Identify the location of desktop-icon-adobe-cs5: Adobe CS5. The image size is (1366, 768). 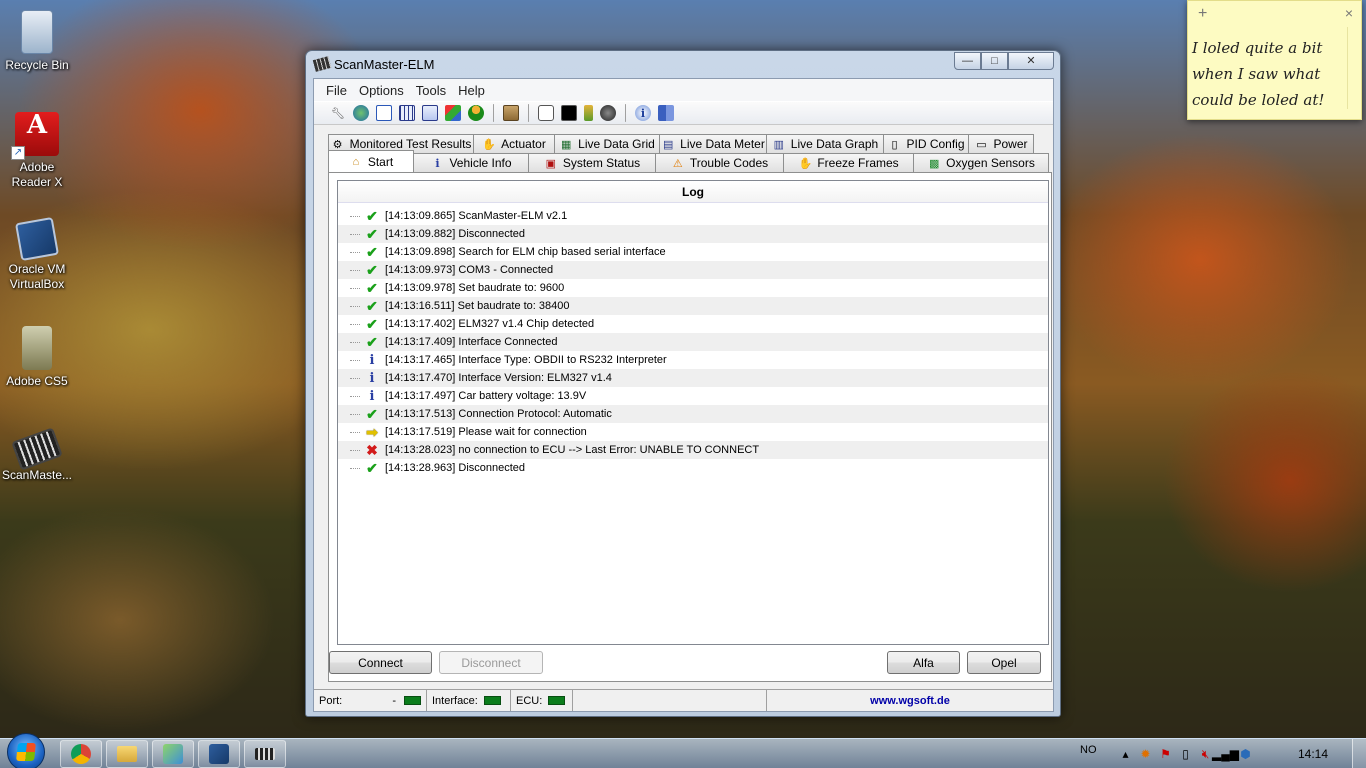
(37, 357).